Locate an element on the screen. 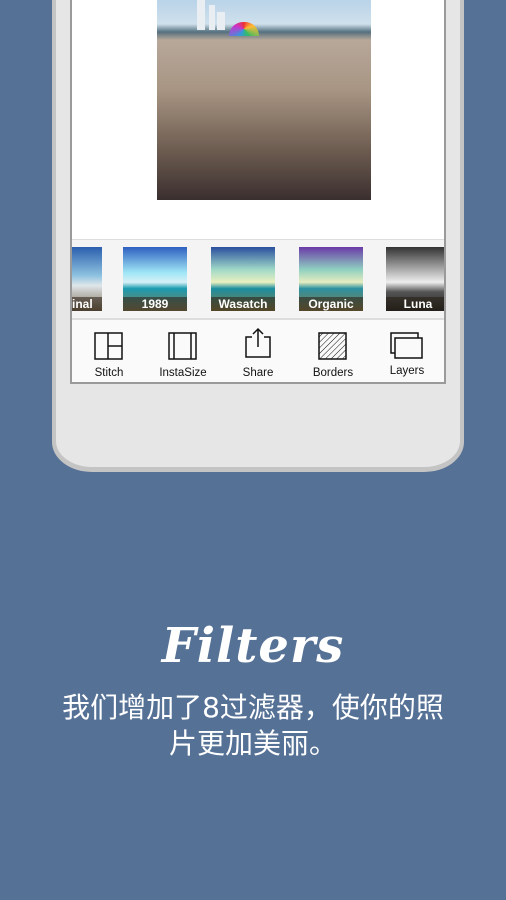  borders-label: Borders is located at coordinates (333, 373).